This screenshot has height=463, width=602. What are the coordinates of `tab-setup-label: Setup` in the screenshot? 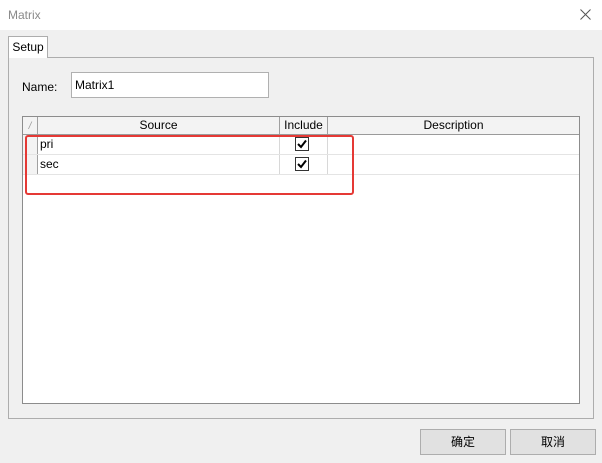 It's located at (28, 47).